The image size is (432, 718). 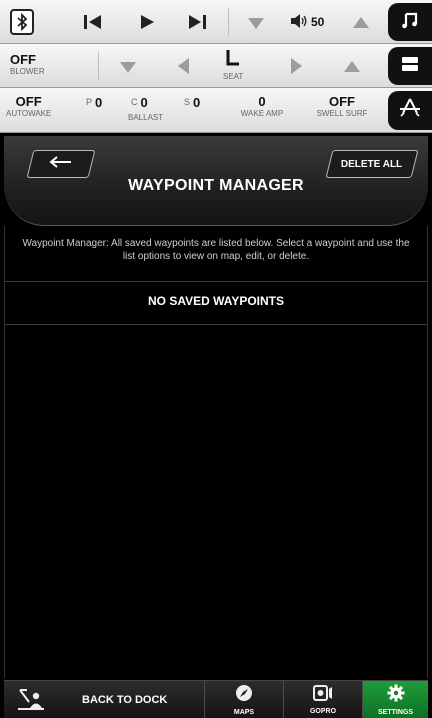 I want to click on empty-waypoints-message: NO SAVED WAYPOINTS, so click(x=216, y=301).